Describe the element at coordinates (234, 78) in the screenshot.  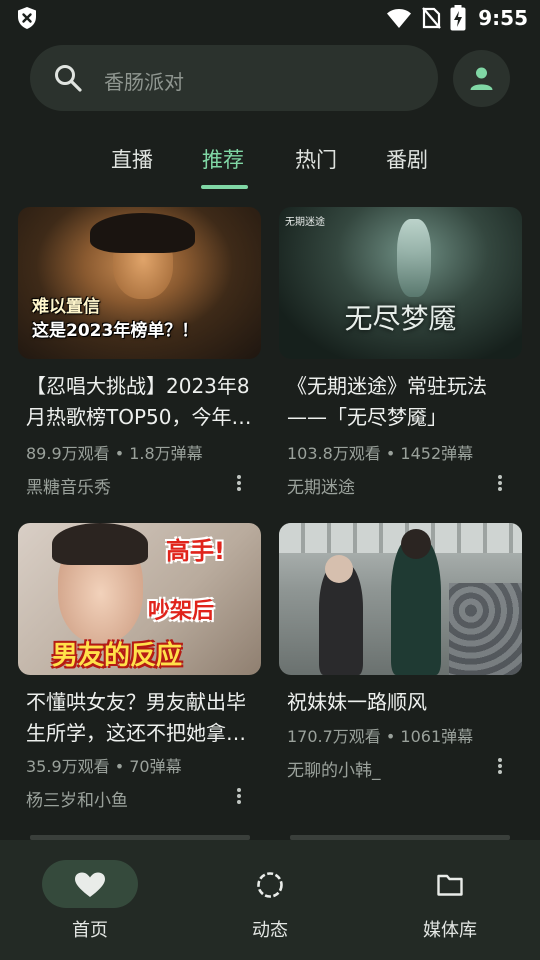
I see `search-bar: 香肠派对` at that location.